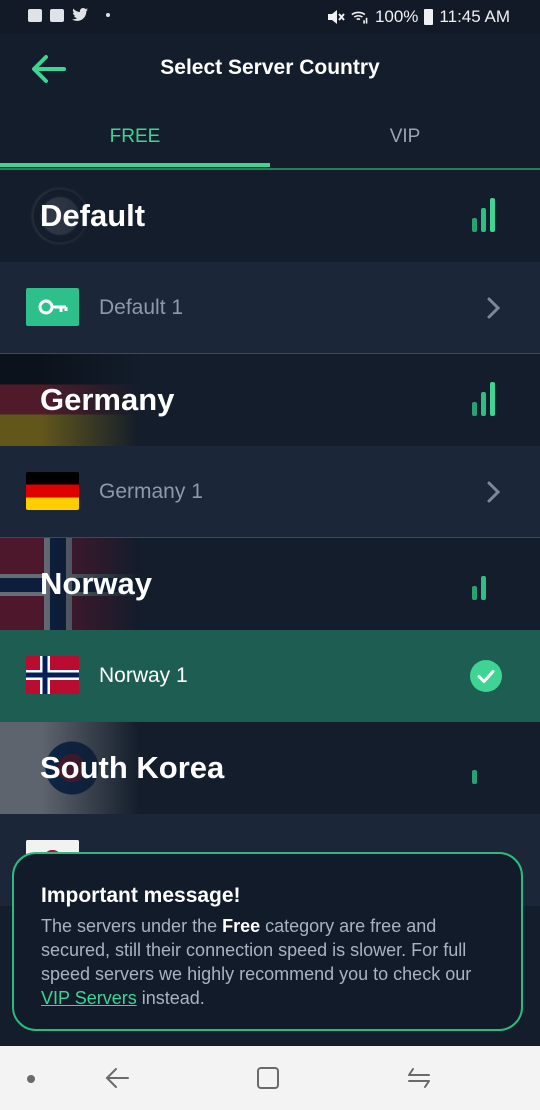 The width and height of the screenshot is (540, 1110). I want to click on vip-servers-link: VIP Servers, so click(89, 998).